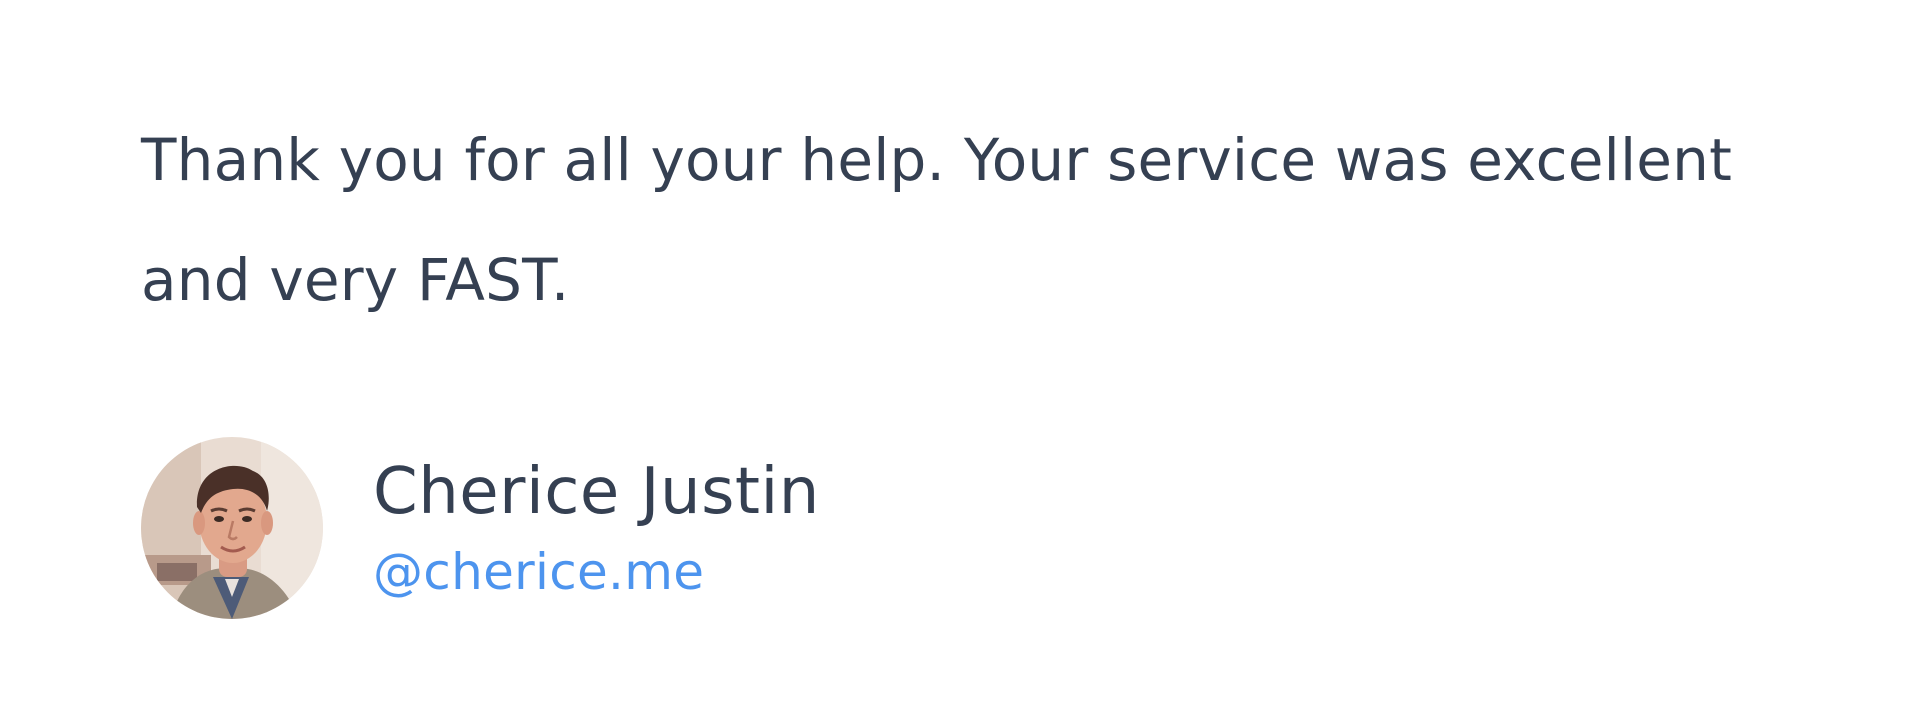  Describe the element at coordinates (596, 572) in the screenshot. I see `author-handle-link: @cherice.me` at that location.